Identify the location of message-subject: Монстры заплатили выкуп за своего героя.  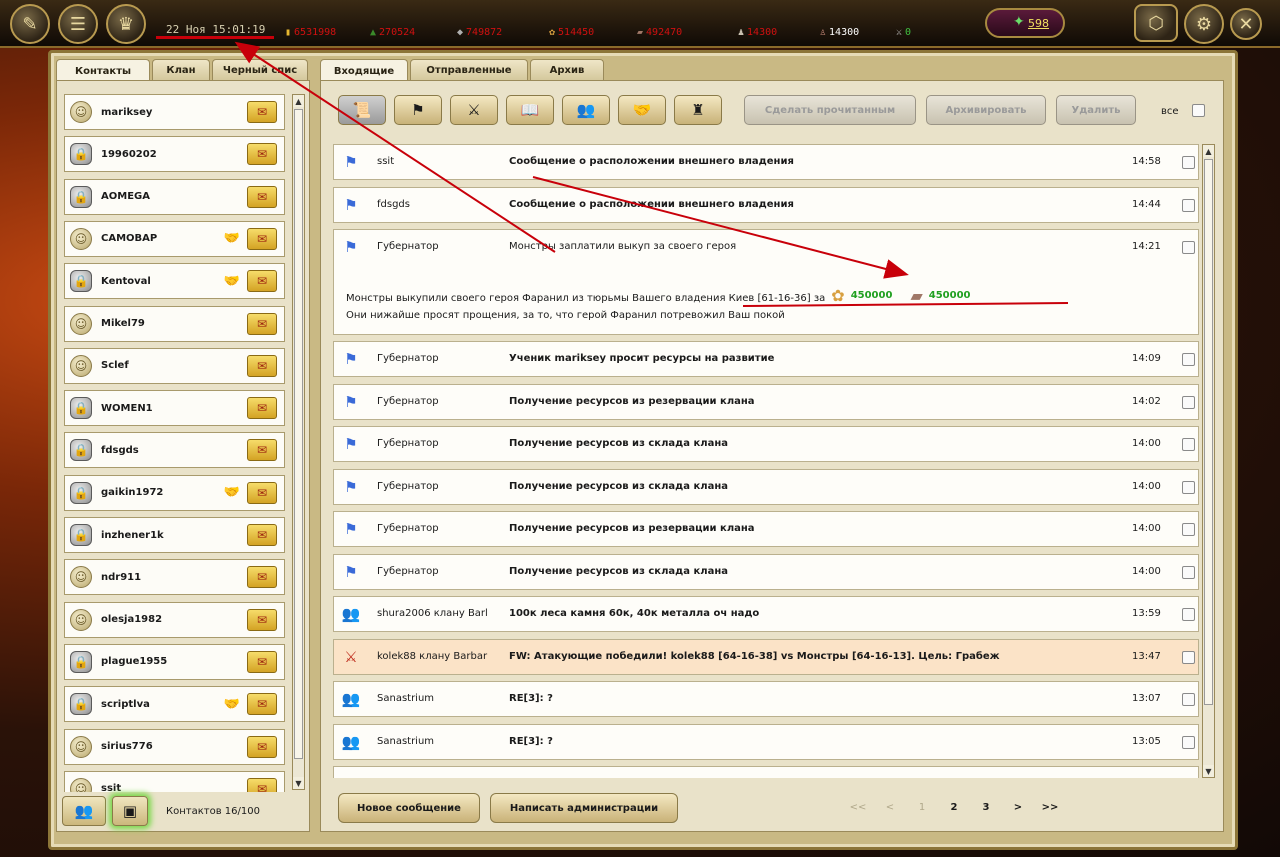
(809, 246).